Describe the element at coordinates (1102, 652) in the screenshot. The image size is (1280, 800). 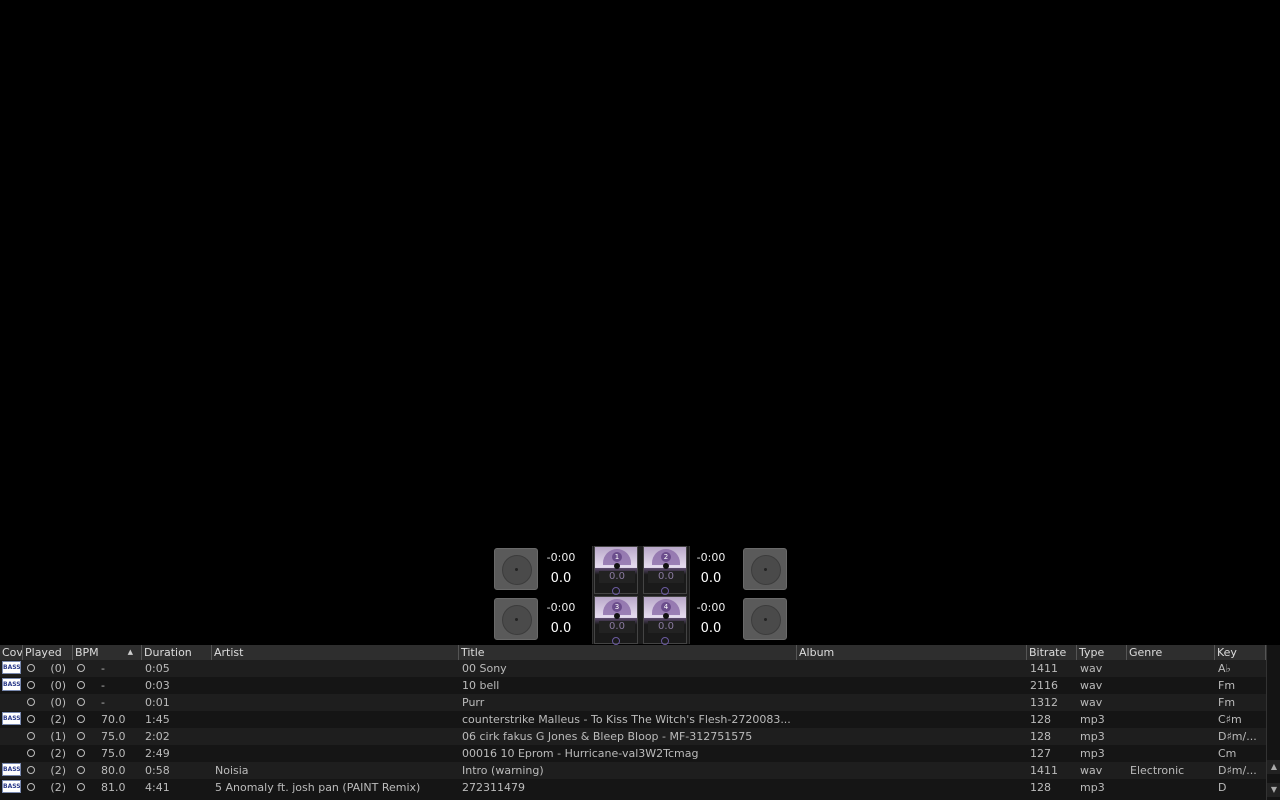
I see `column-header-type: Type` at that location.